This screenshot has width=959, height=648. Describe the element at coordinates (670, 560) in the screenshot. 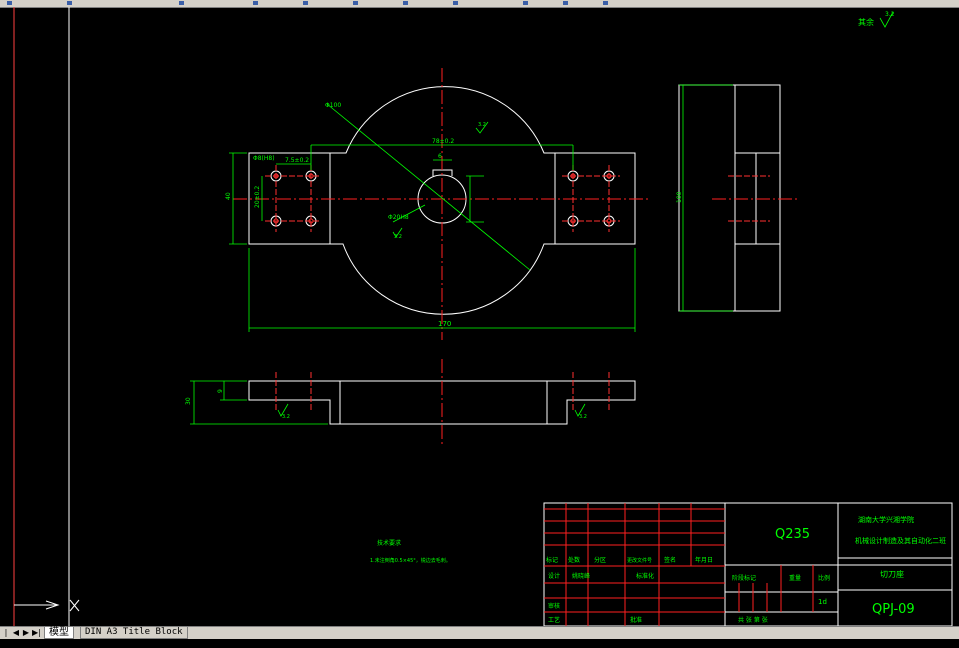

I see `row-label-4: 签名` at that location.